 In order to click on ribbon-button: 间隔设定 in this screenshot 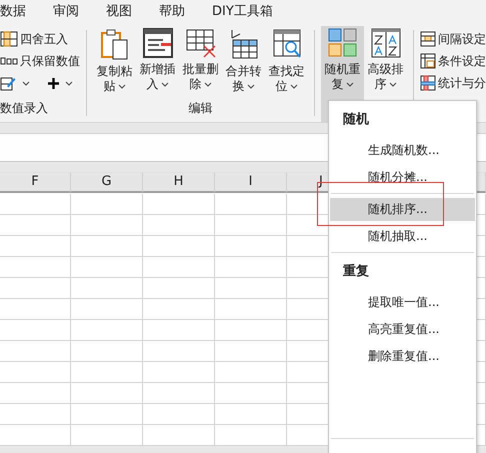, I will do `click(453, 39)`.